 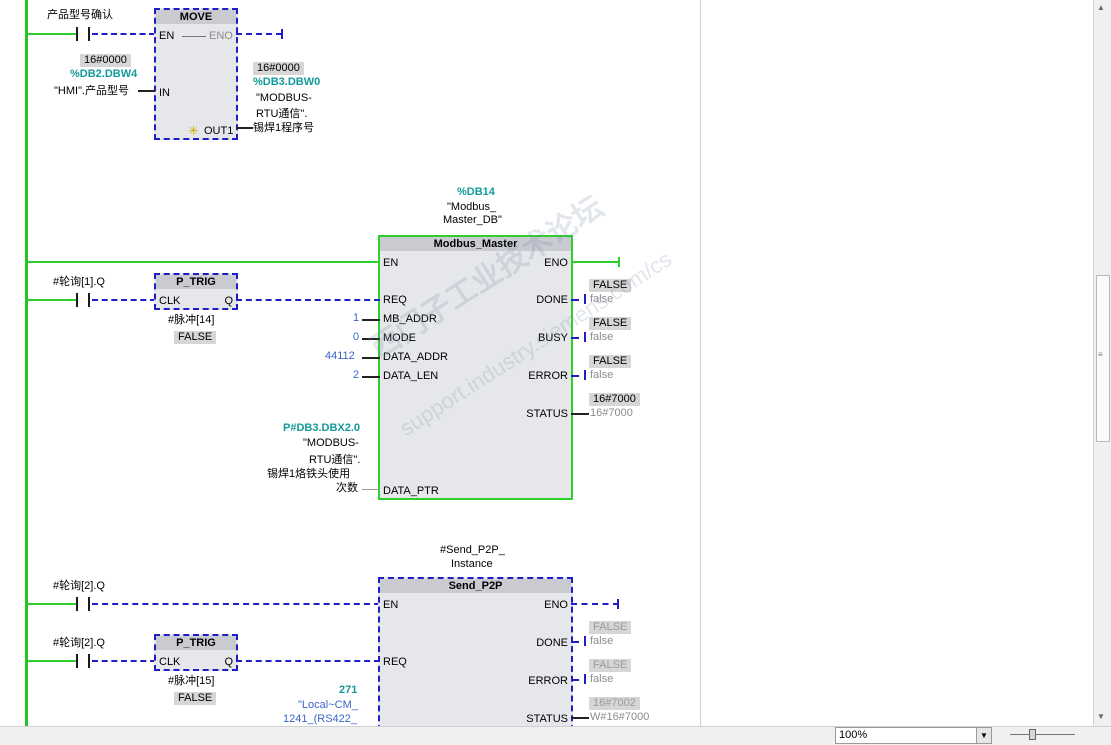 What do you see at coordinates (91, 90) in the screenshot?
I see `move-in-symbol: "HMI".产品型号` at bounding box center [91, 90].